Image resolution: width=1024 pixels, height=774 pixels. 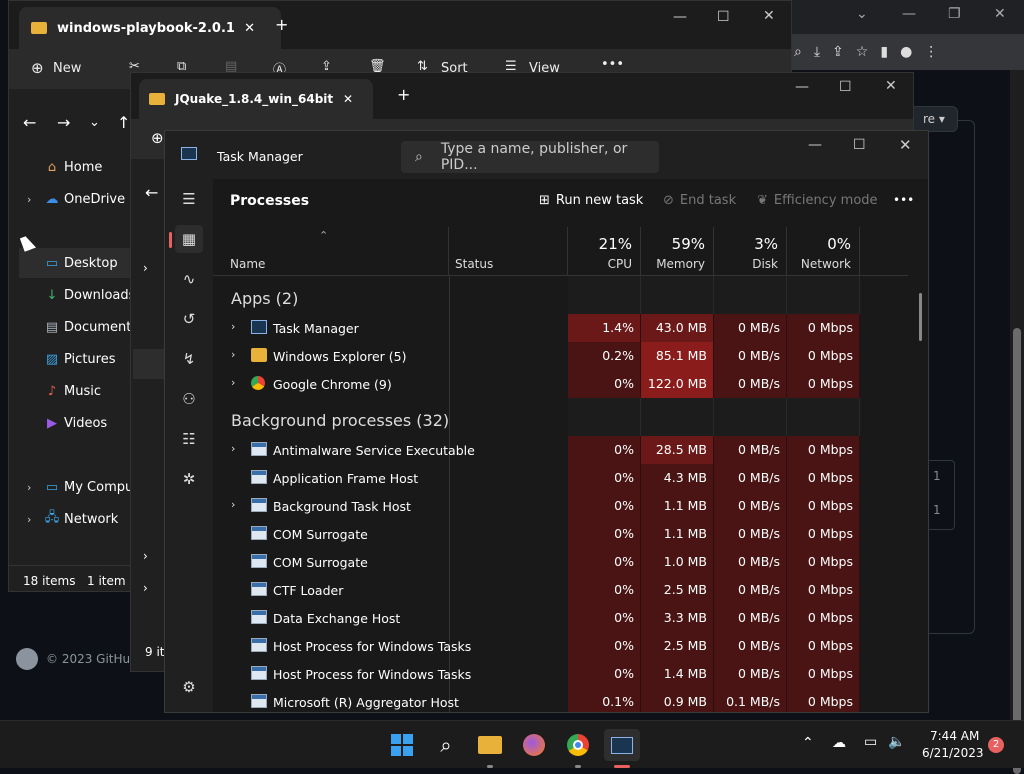 I want to click on column-cpu: 21% CPU, so click(x=604, y=251).